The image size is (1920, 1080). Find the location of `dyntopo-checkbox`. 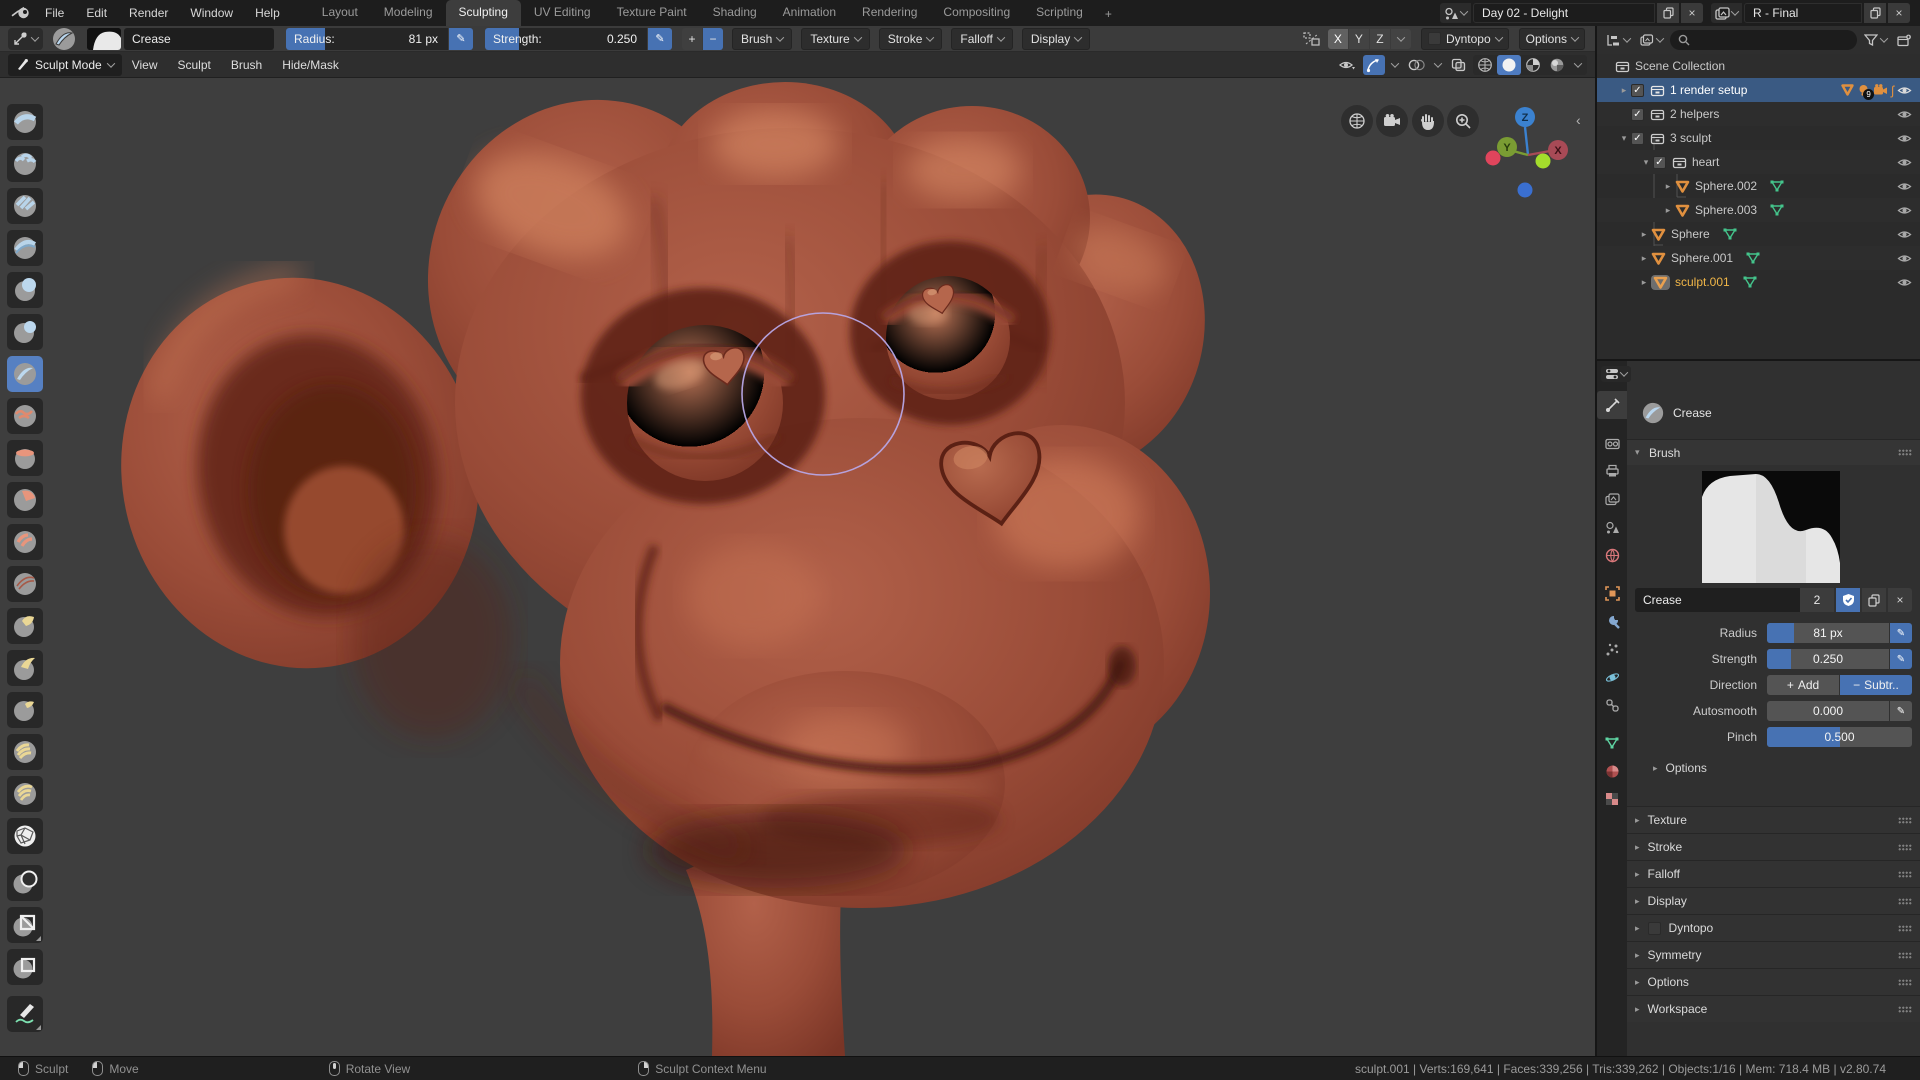

dyntopo-checkbox is located at coordinates (1434, 38).